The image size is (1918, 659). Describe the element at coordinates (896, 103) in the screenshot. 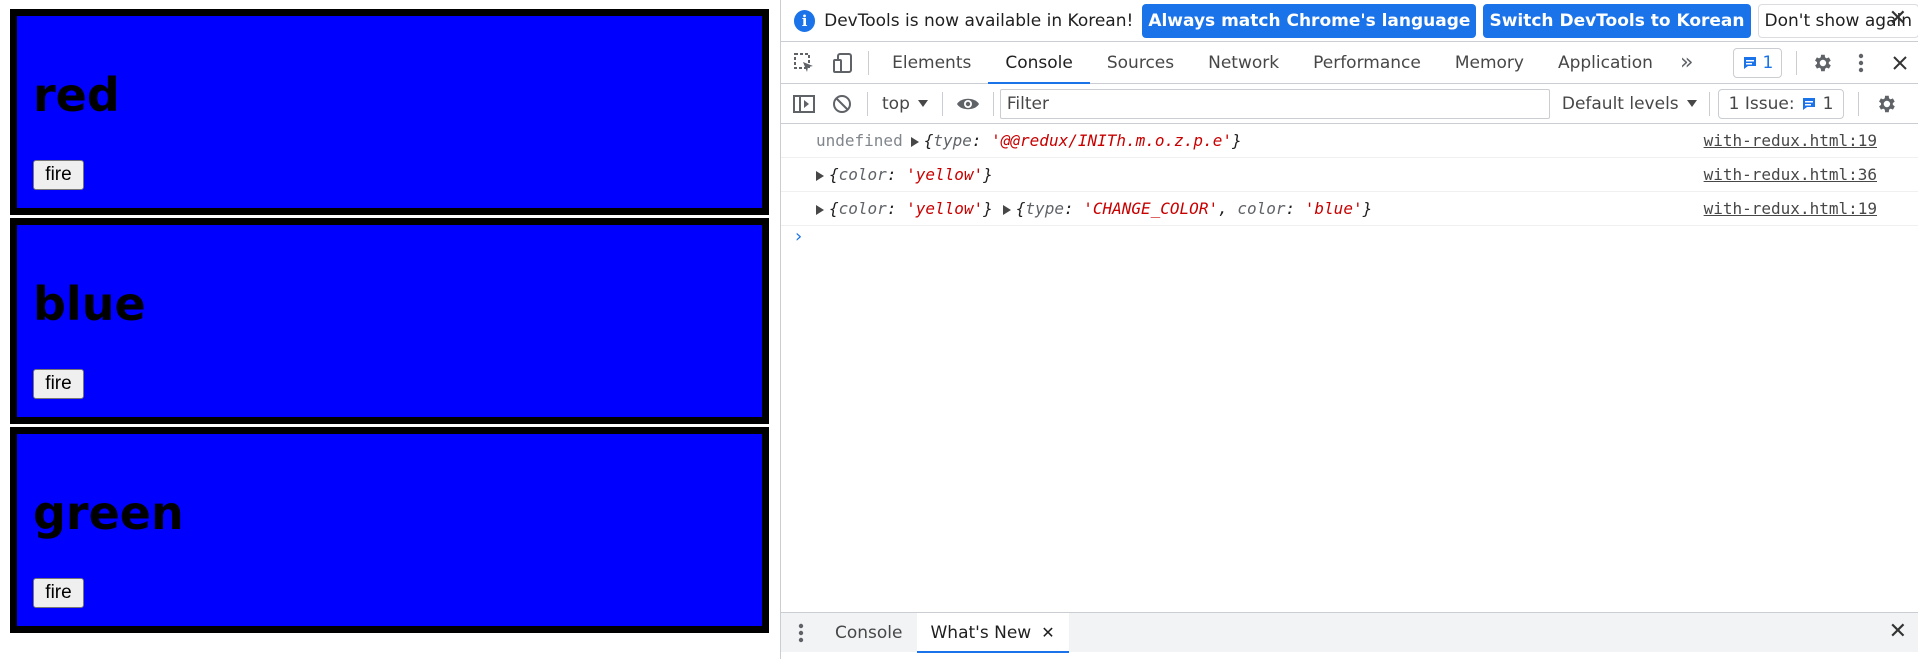

I see `context-label: top` at that location.